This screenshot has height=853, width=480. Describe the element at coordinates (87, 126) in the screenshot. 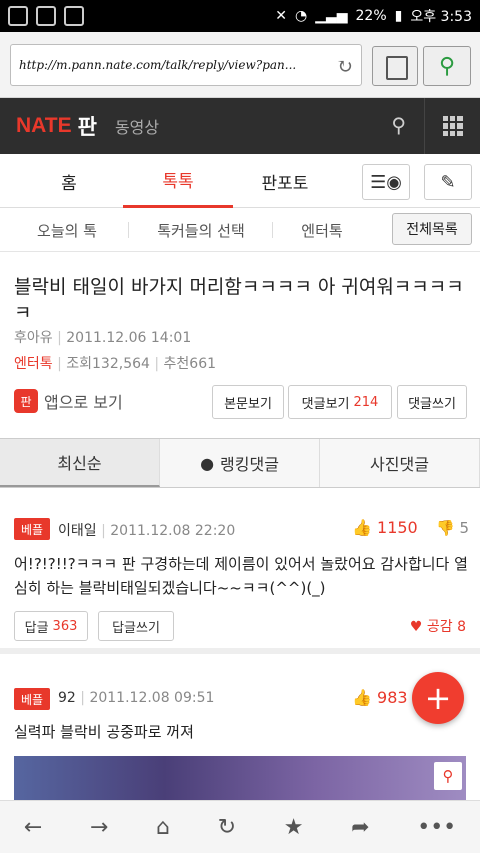

I see `pann-logo: 판` at that location.